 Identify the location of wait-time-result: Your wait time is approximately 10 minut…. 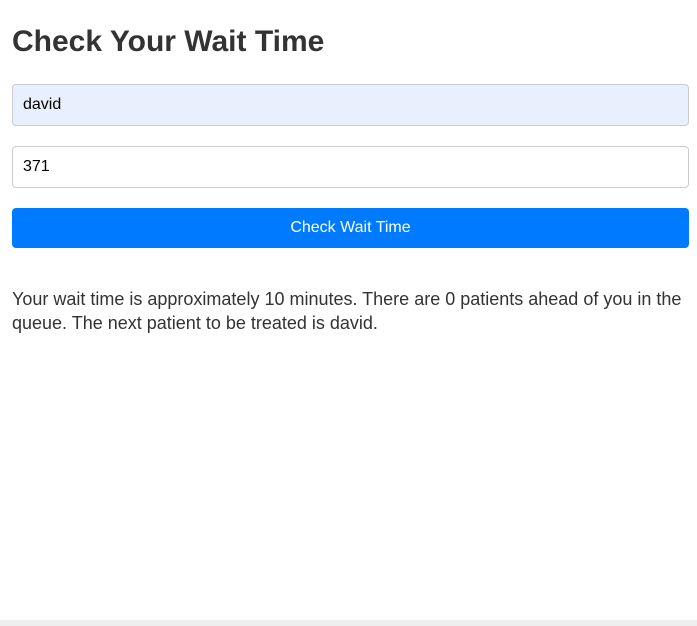
(347, 311).